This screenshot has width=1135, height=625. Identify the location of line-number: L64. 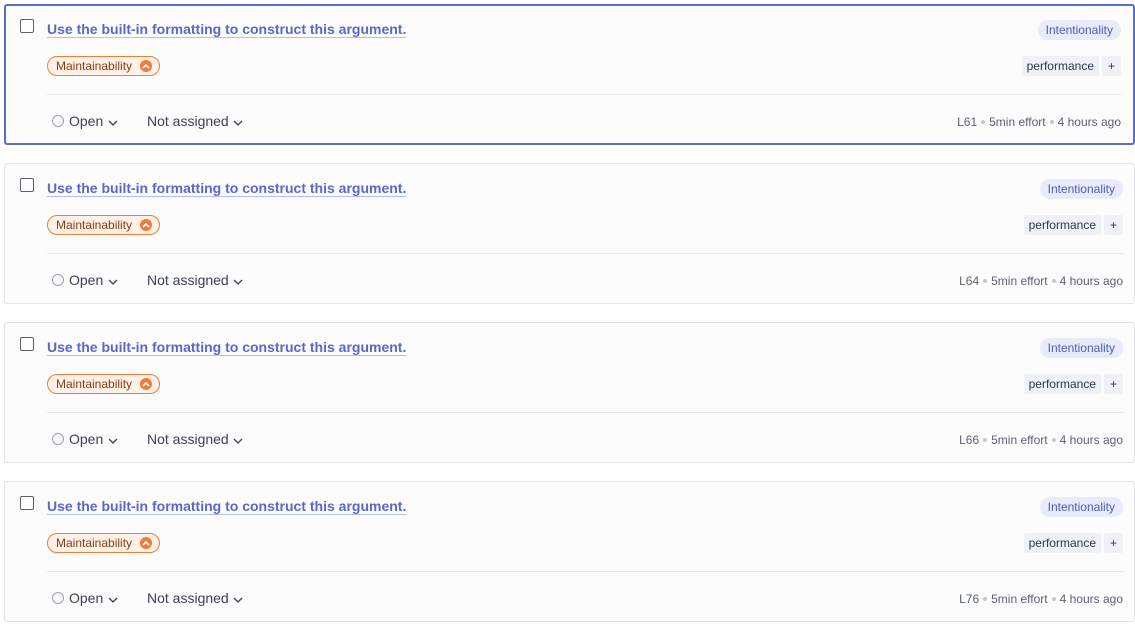
(969, 281).